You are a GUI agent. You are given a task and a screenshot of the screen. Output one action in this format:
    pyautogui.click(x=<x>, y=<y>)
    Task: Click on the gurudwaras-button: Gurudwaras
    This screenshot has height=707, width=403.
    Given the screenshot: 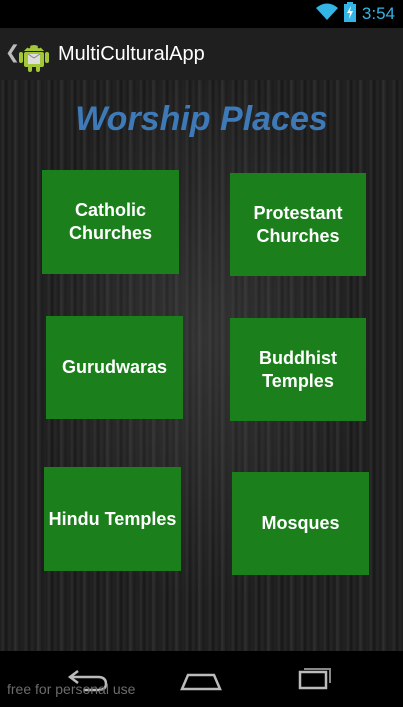 What is the action you would take?
    pyautogui.click(x=114, y=367)
    